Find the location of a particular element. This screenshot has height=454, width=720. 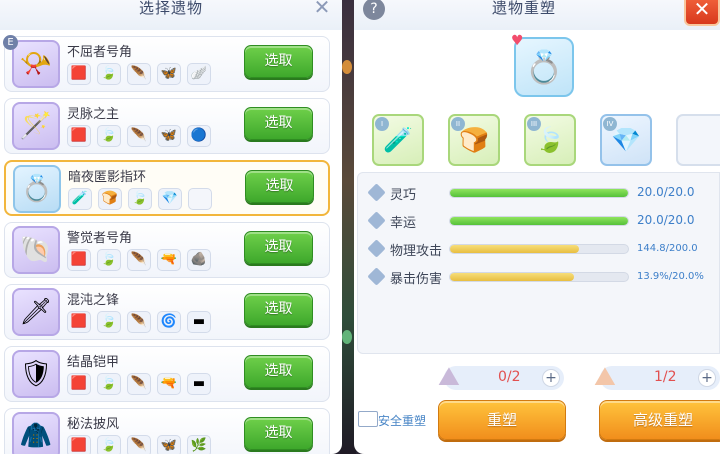

horn-icon: 📯 is located at coordinates (36, 64).